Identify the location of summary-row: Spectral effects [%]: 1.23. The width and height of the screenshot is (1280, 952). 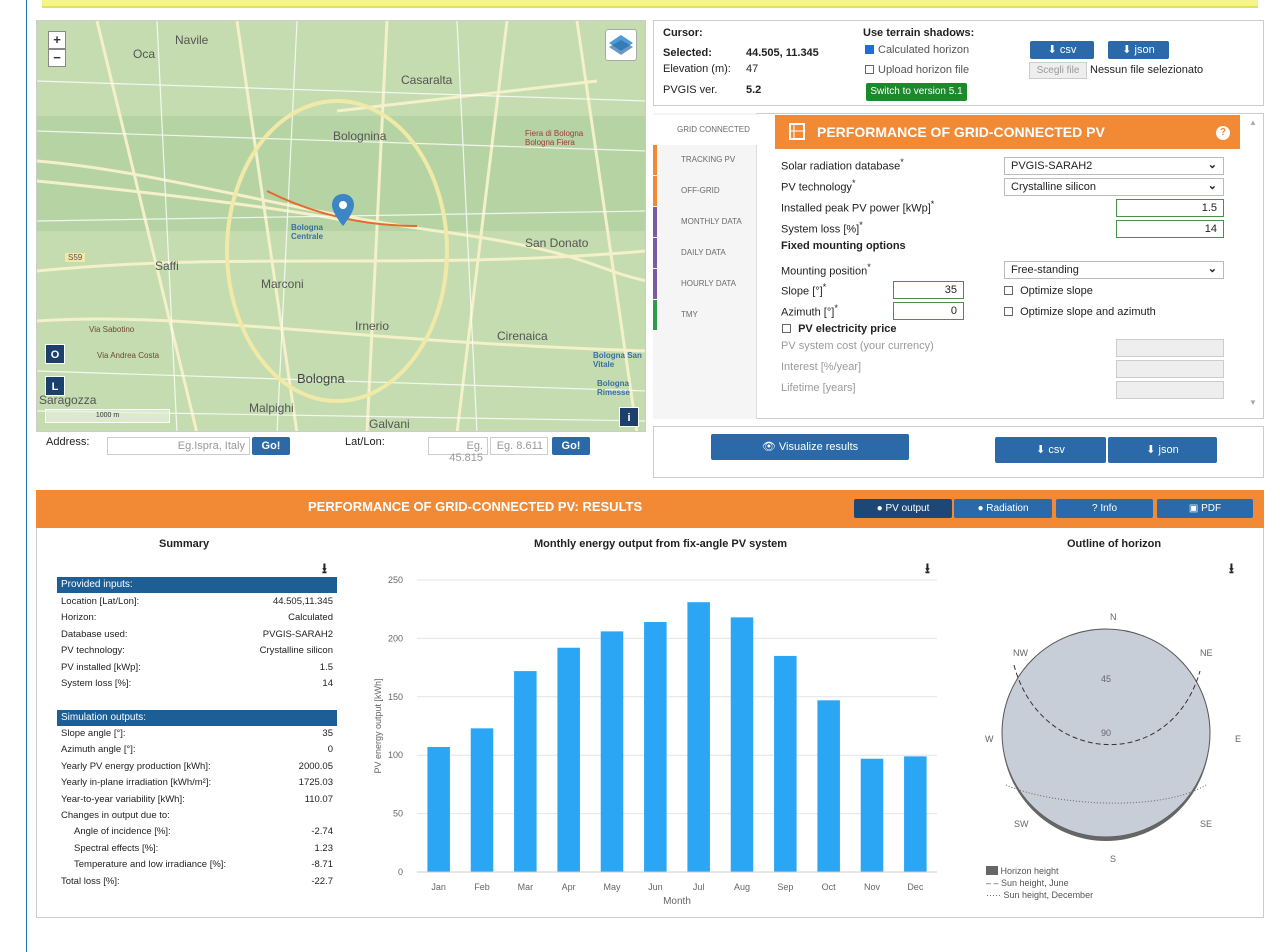
(197, 848).